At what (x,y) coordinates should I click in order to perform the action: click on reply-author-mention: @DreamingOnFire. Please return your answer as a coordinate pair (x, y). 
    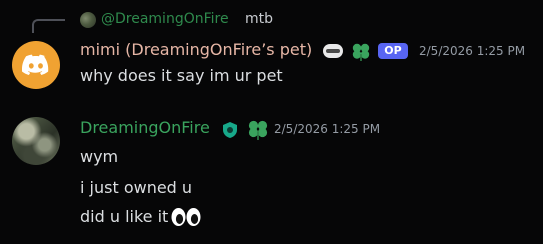
    Looking at the image, I should click on (165, 19).